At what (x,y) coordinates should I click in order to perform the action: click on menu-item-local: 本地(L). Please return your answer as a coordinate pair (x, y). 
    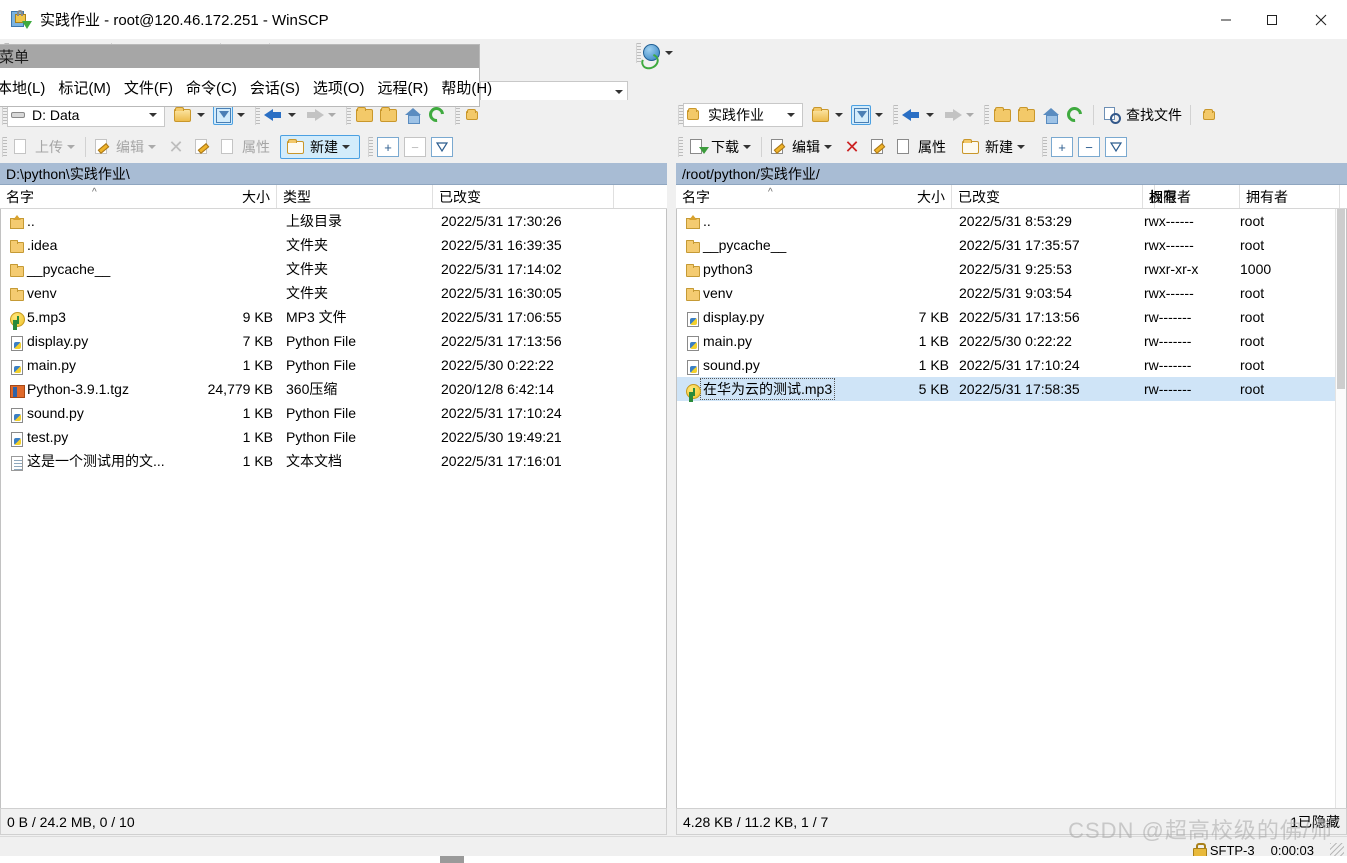
    Looking at the image, I should click on (22, 87).